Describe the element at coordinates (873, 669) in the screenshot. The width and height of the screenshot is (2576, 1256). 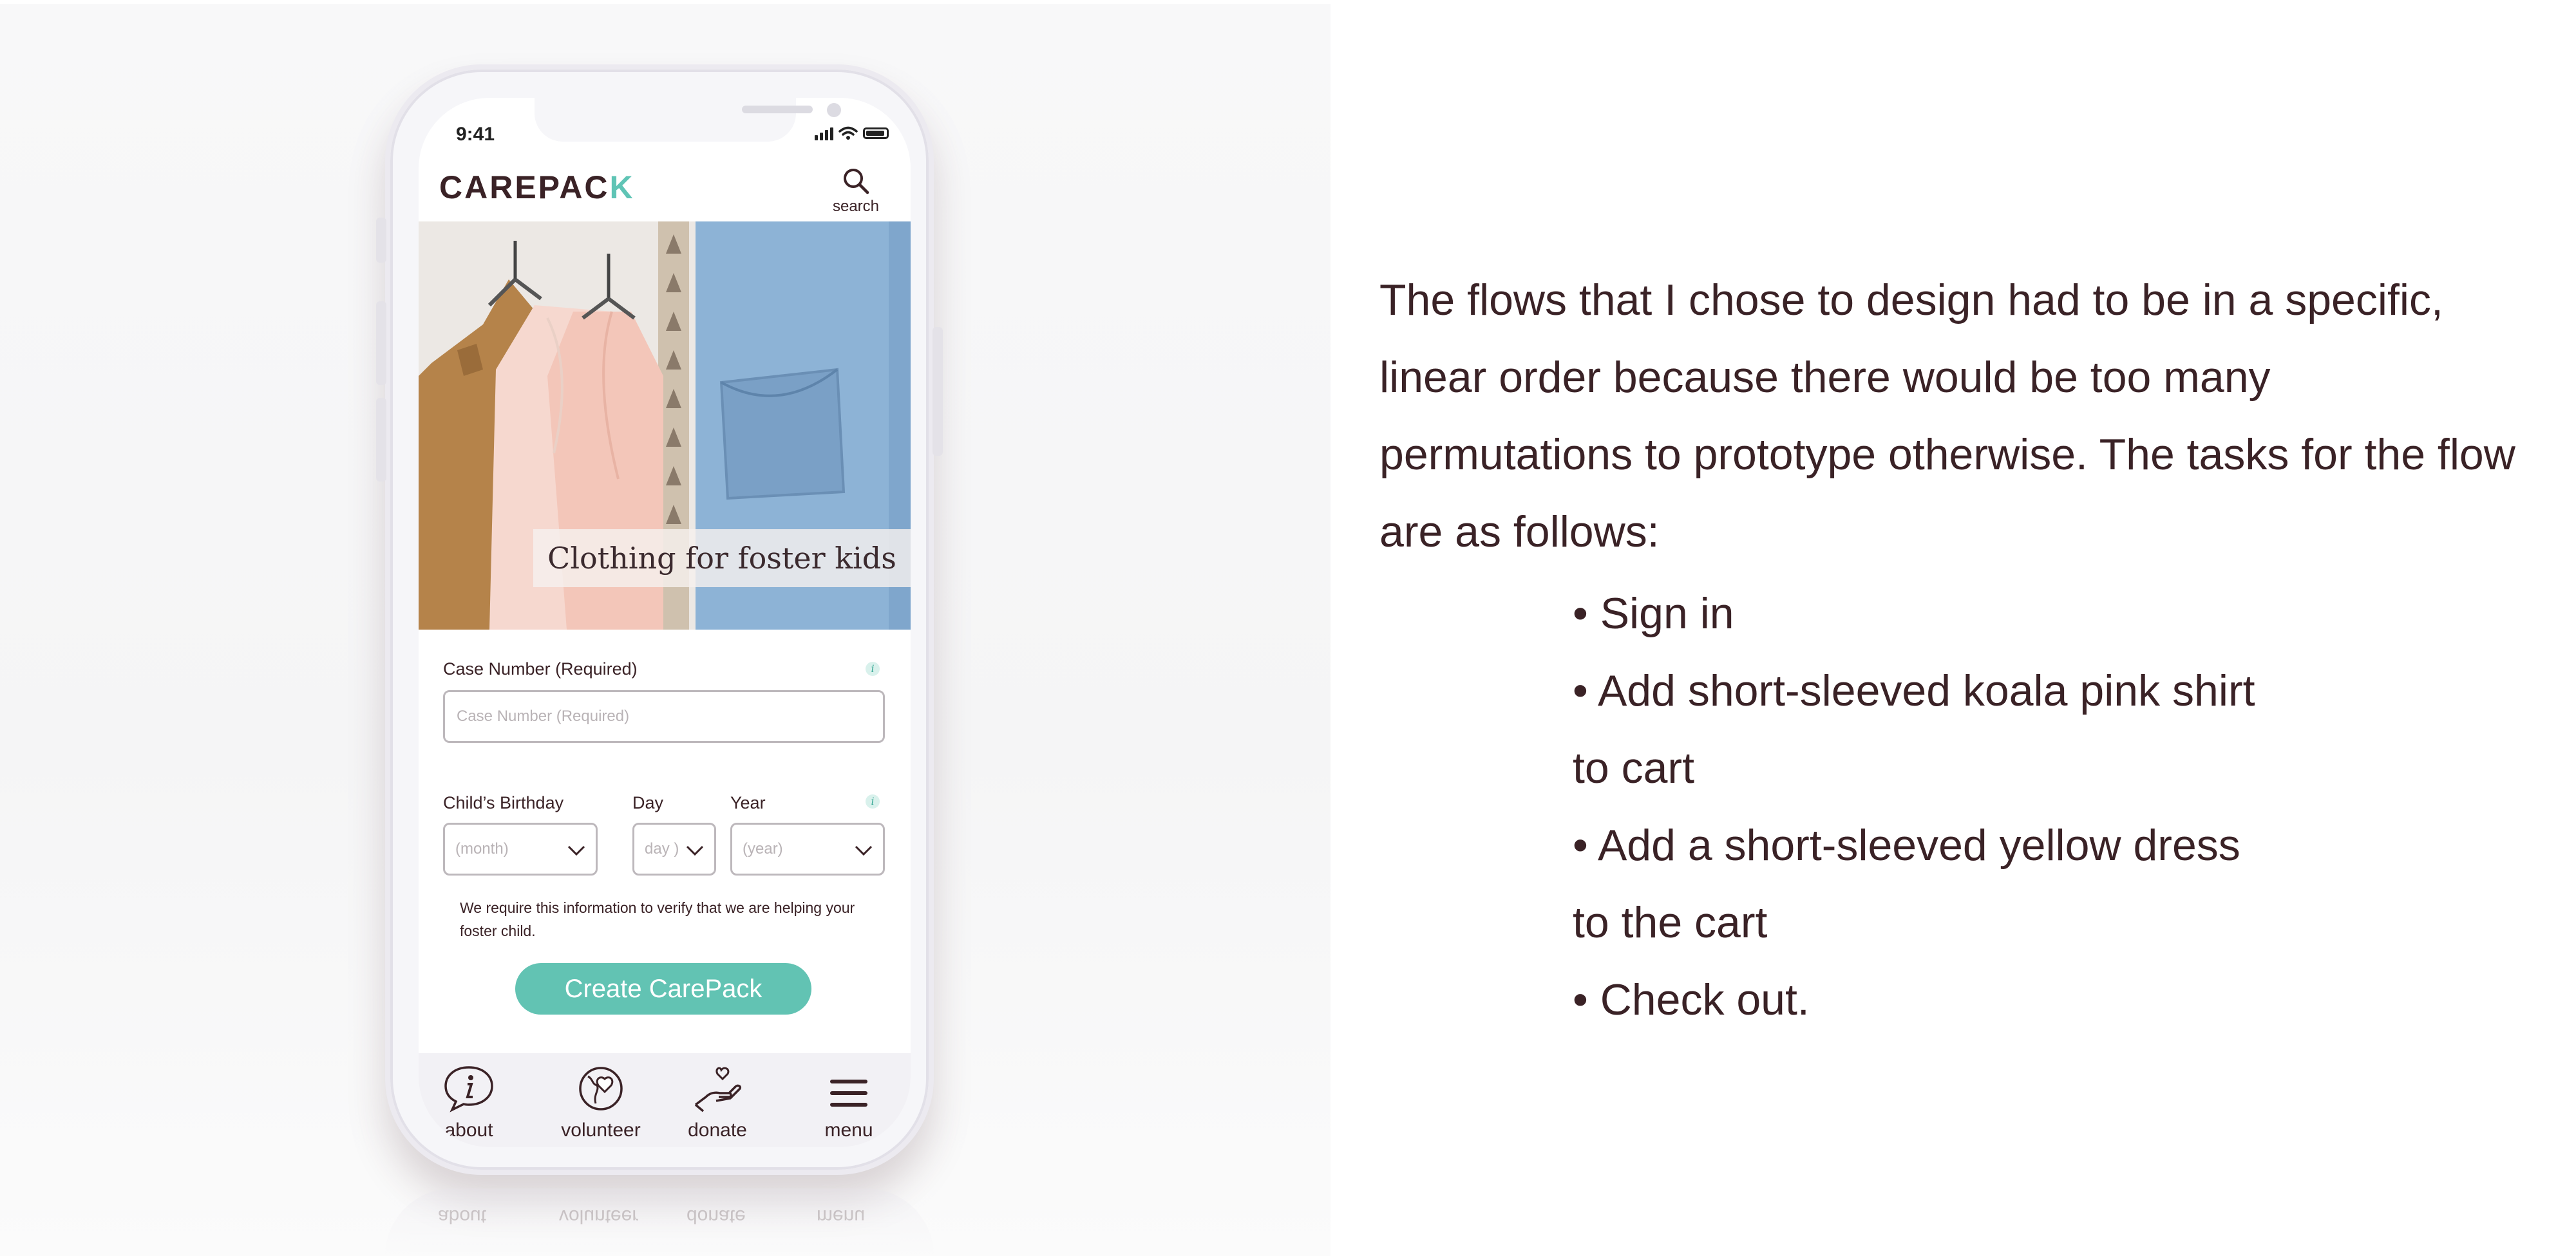
I see `case-number-info-icon: i` at that location.